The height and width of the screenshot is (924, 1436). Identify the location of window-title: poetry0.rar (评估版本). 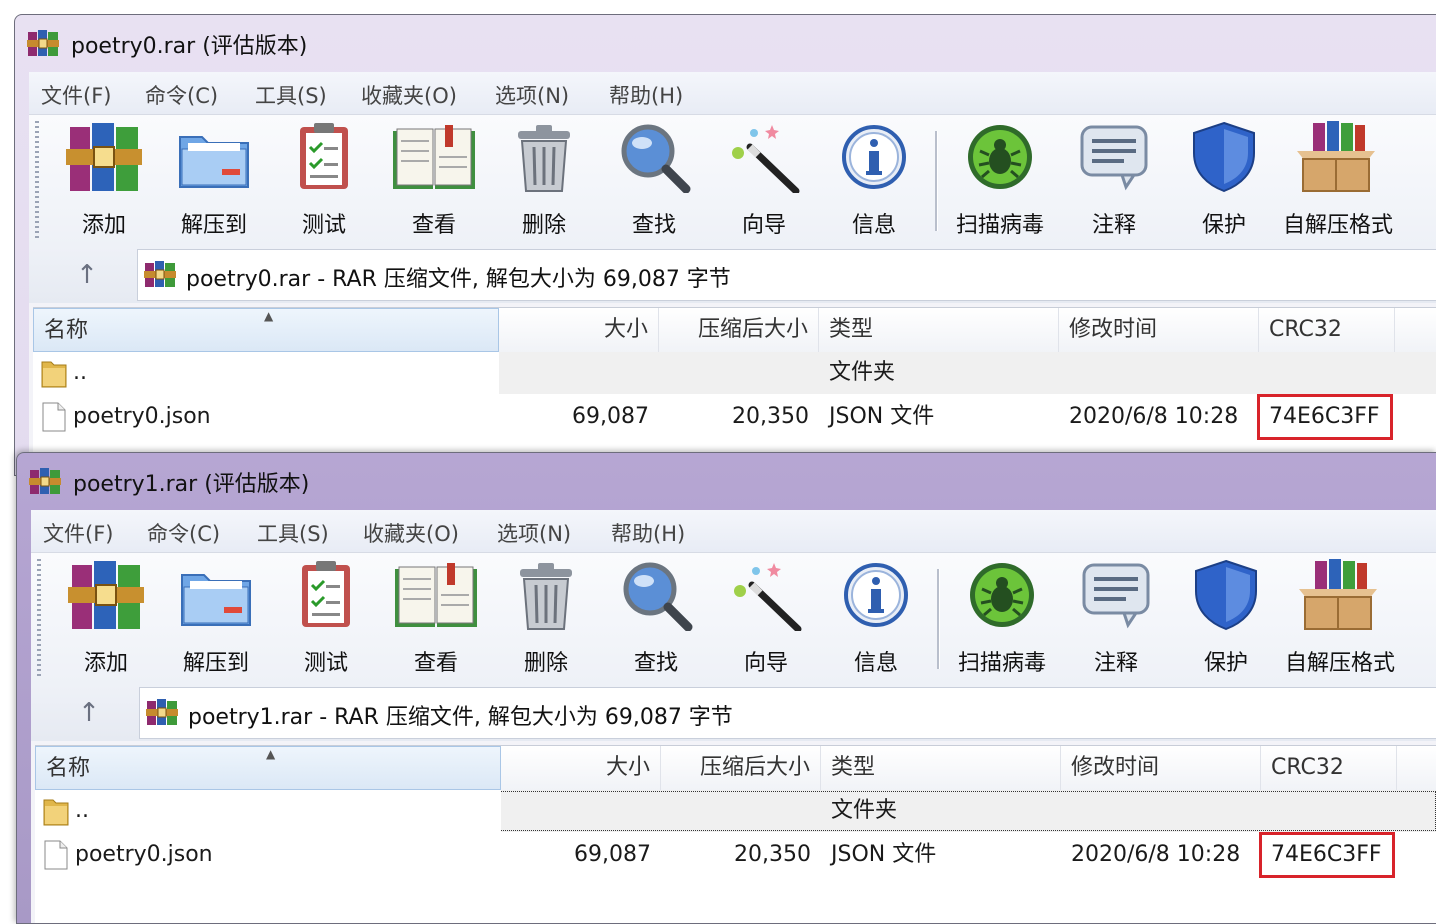
(189, 46).